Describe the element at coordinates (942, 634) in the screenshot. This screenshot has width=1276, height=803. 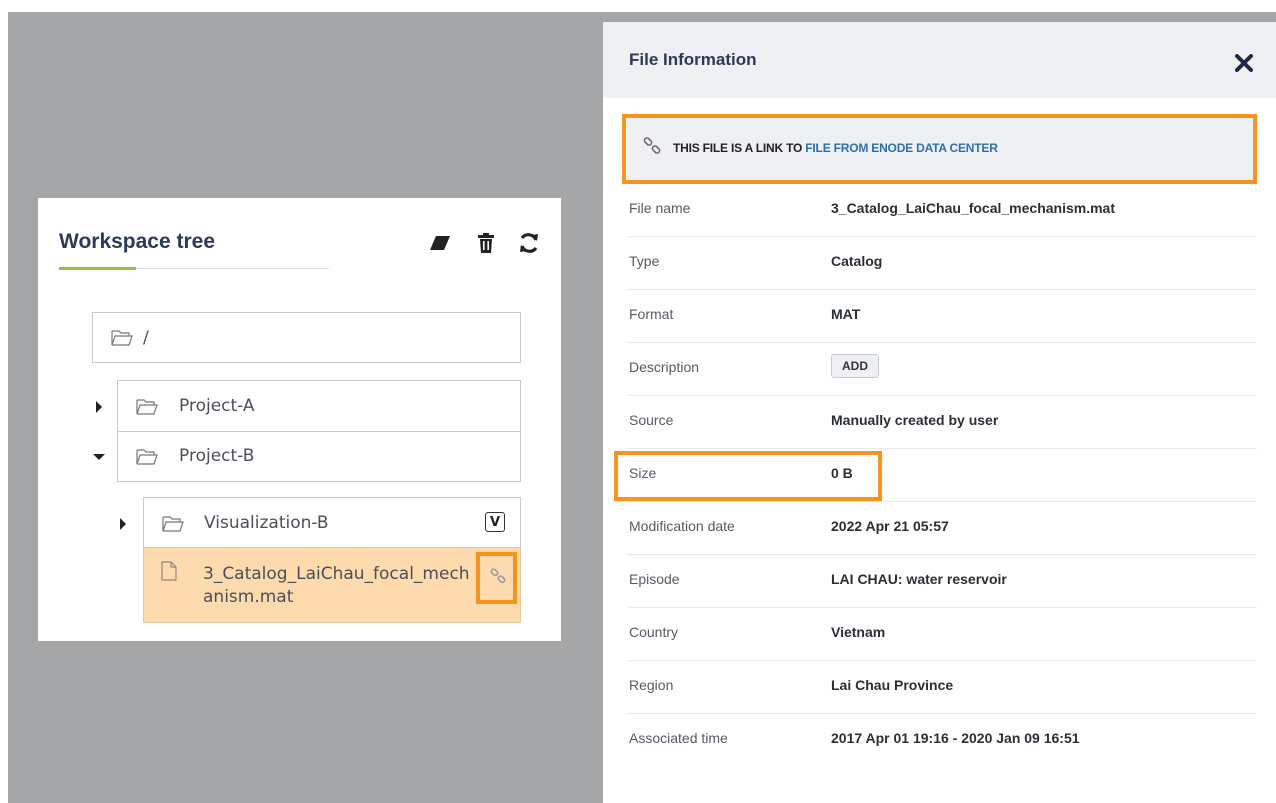
I see `info-row-country: Country Vietnam` at that location.